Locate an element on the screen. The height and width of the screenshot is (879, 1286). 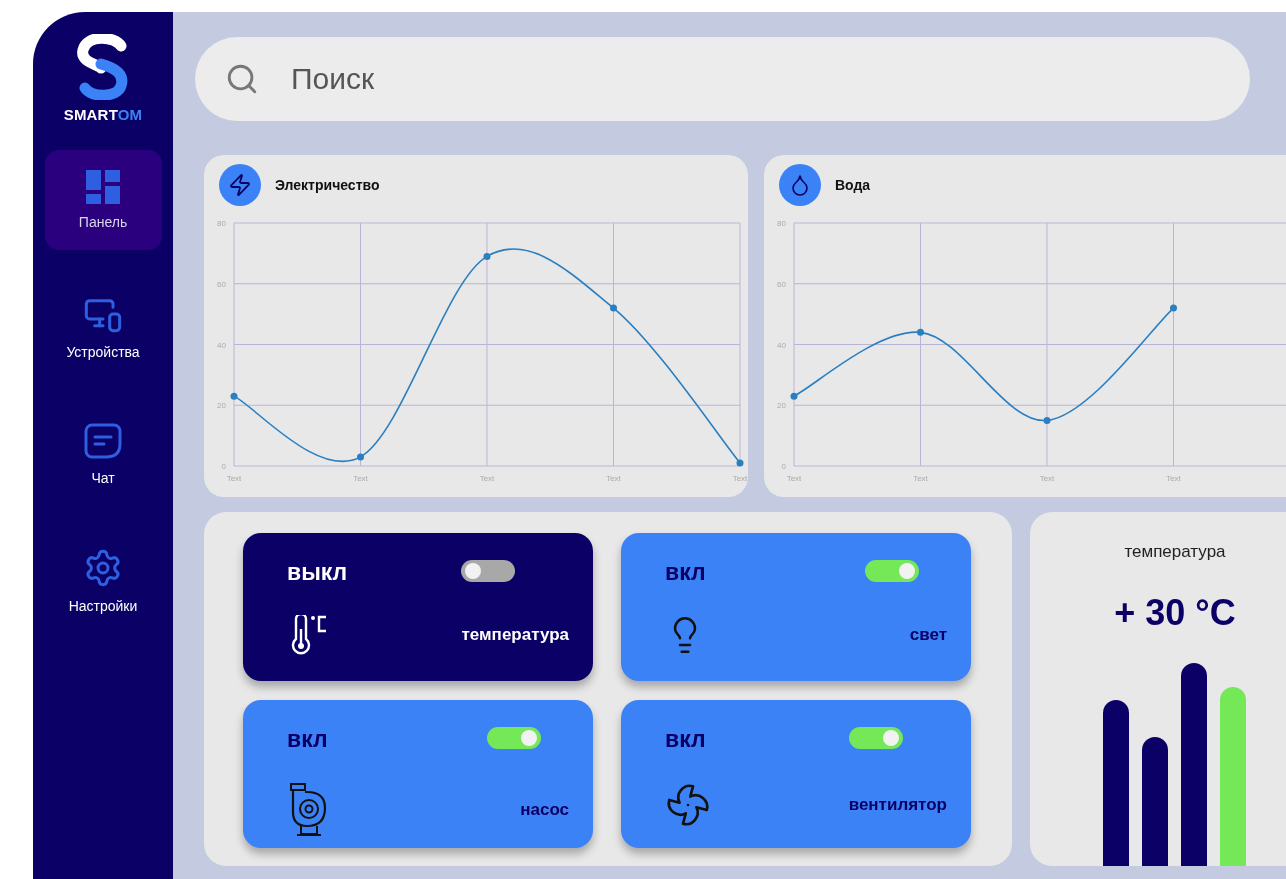
nav-item: Настройки is located at coordinates (103, 581).